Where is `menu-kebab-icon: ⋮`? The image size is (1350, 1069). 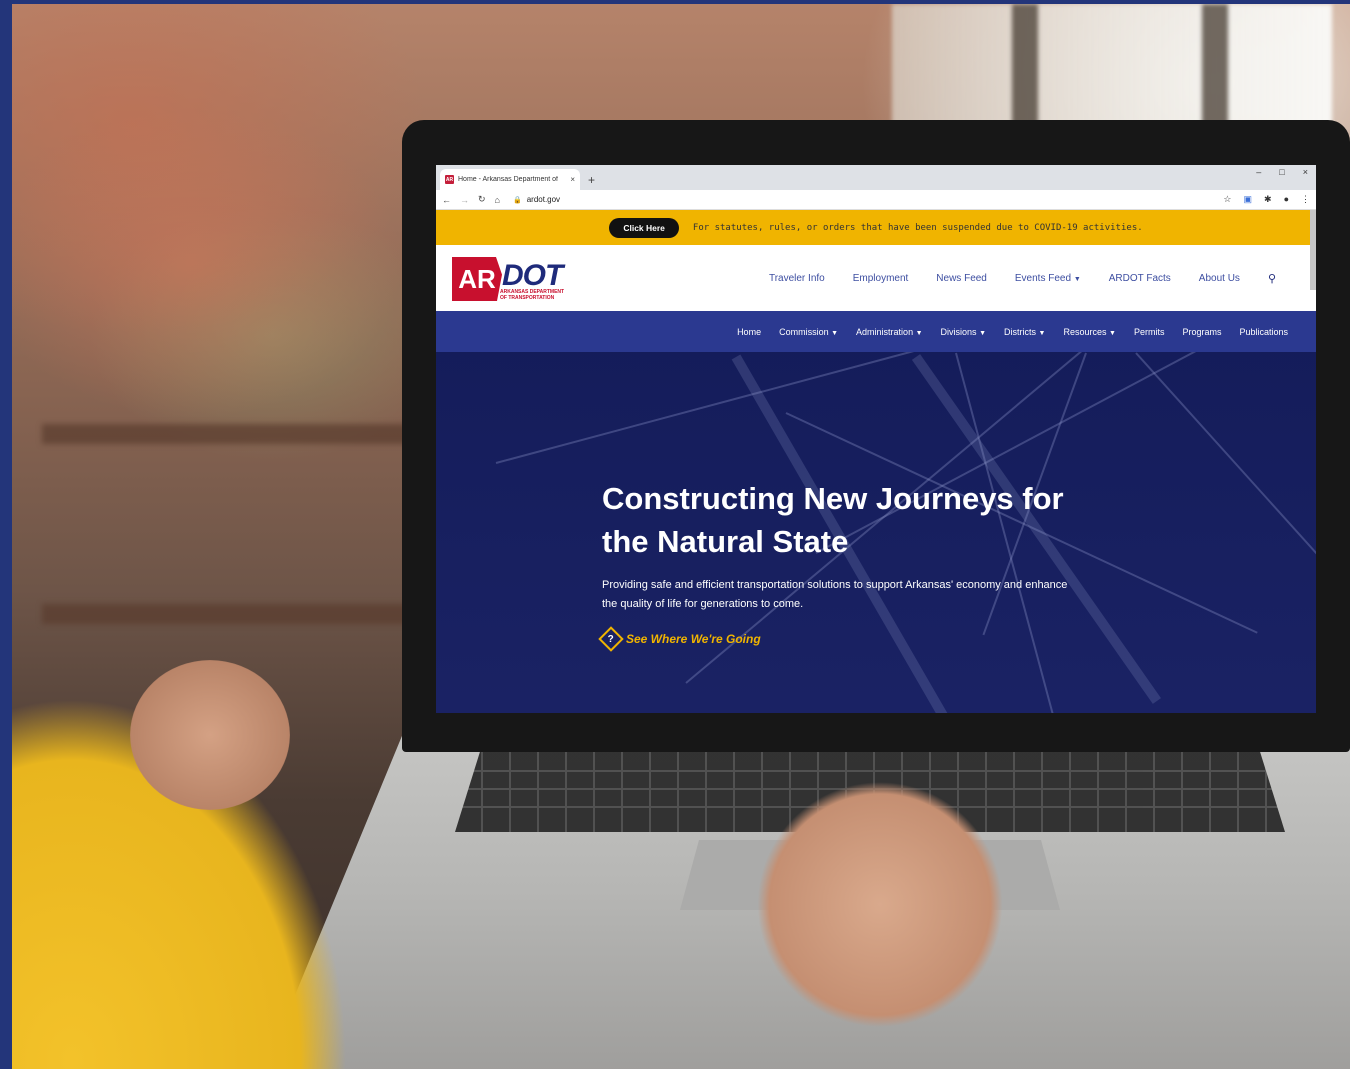
menu-kebab-icon: ⋮ is located at coordinates (1305, 199).